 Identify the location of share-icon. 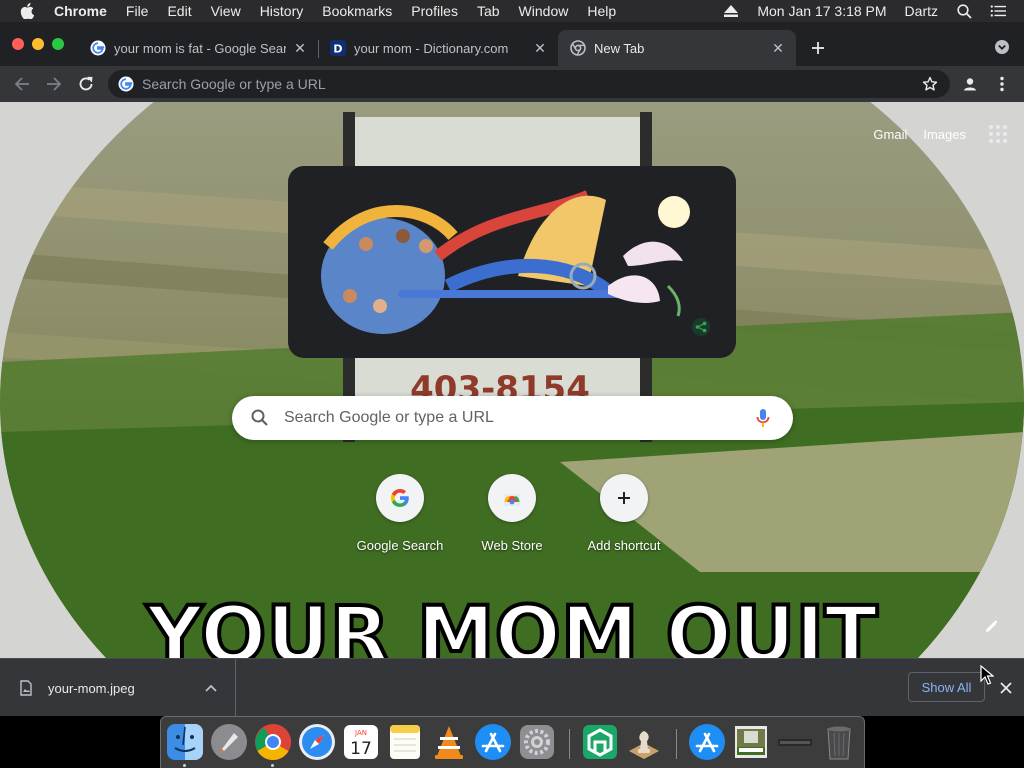
(701, 327).